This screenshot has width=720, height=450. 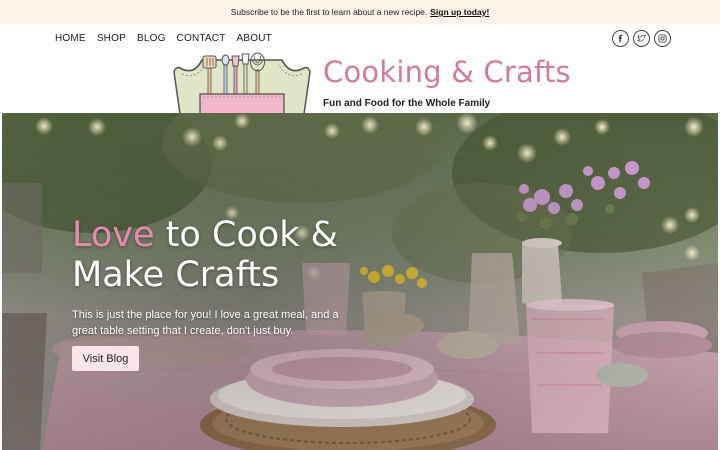 What do you see at coordinates (105, 358) in the screenshot?
I see `visit-blog-button: Visit Blog` at bounding box center [105, 358].